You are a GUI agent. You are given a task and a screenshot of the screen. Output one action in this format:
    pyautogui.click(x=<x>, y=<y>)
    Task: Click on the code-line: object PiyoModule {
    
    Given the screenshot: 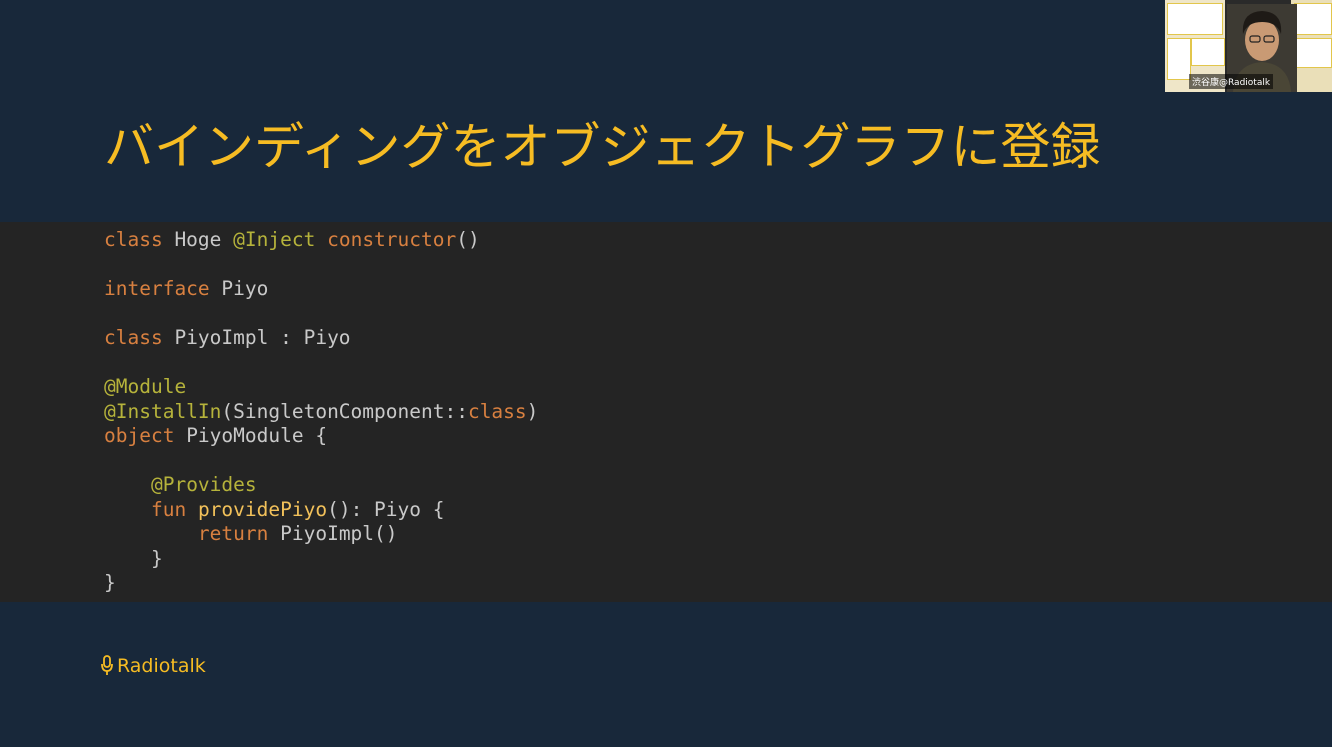 What is the action you would take?
    pyautogui.click(x=215, y=435)
    